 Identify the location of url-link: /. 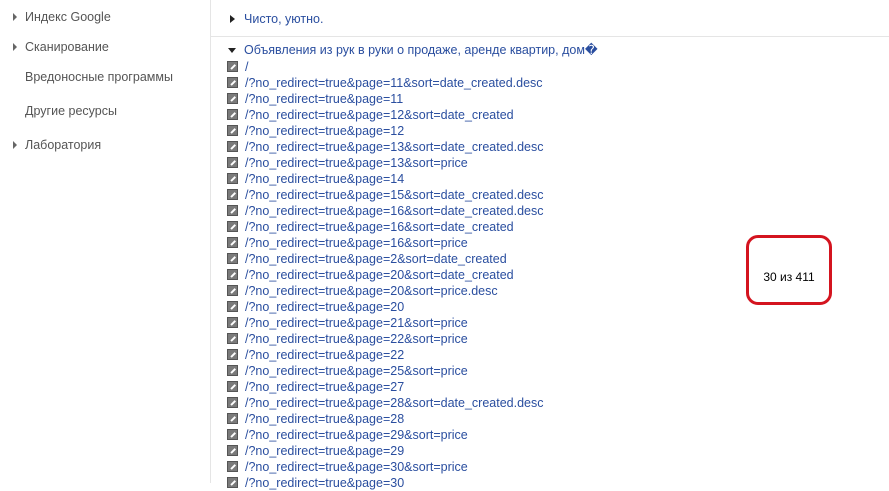
(246, 67).